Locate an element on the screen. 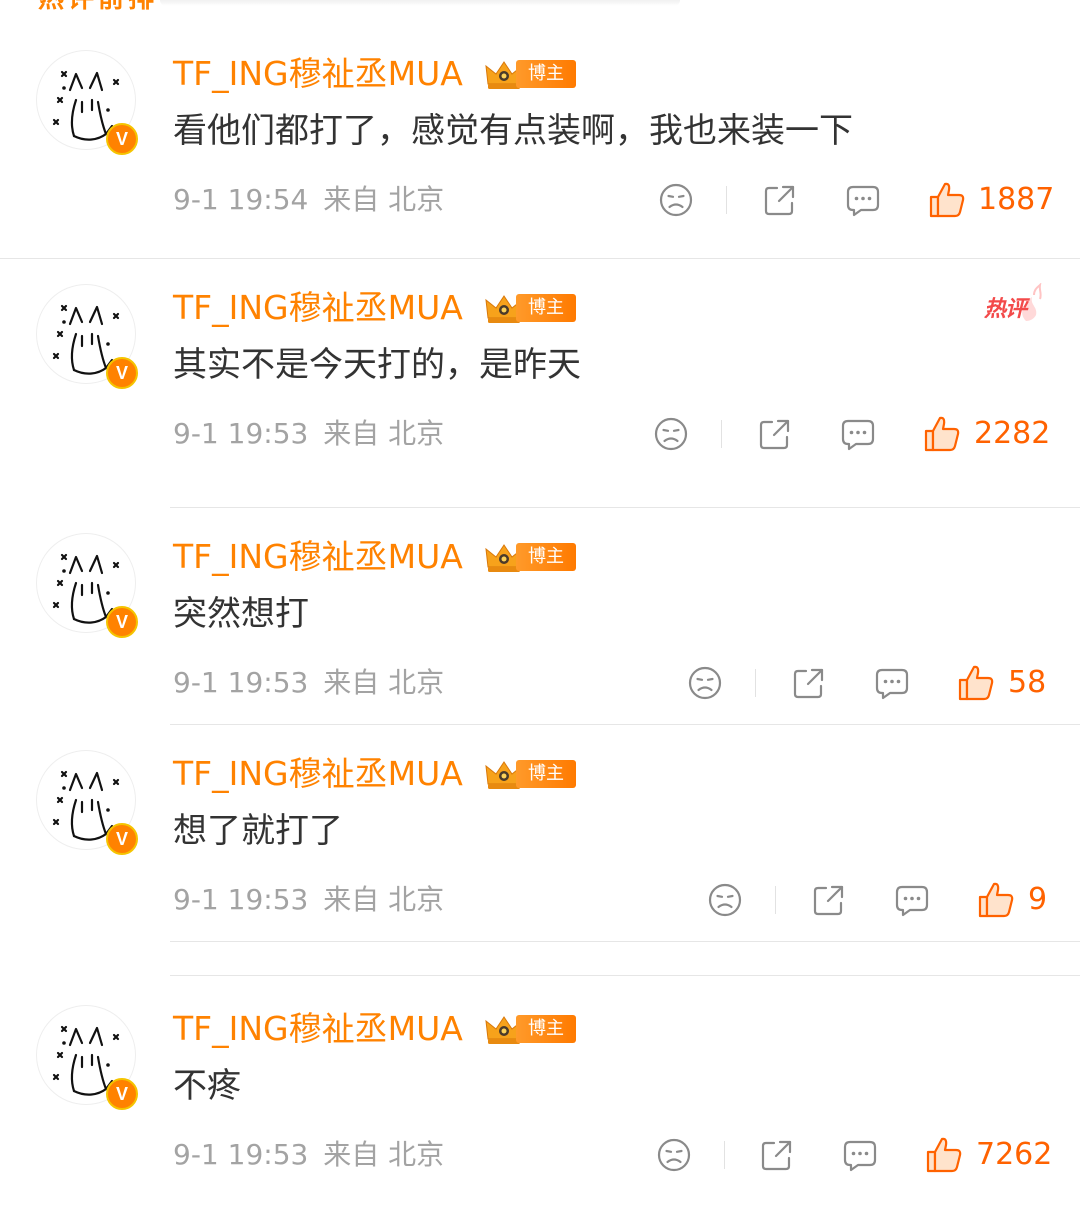  like-count: 9 is located at coordinates (1037, 900).